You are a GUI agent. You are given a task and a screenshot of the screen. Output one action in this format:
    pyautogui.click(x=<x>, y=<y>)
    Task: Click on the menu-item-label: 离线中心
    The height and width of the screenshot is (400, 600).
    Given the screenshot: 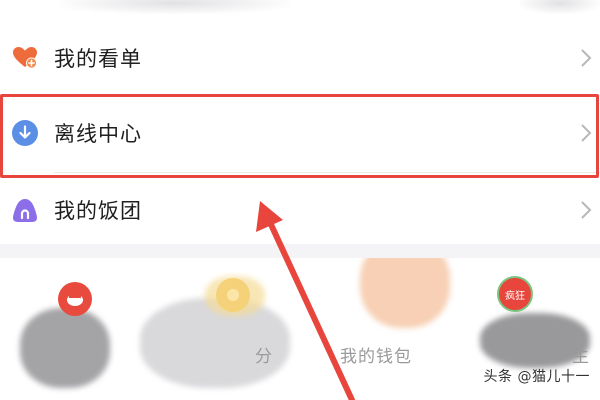 What is the action you would take?
    pyautogui.click(x=98, y=133)
    